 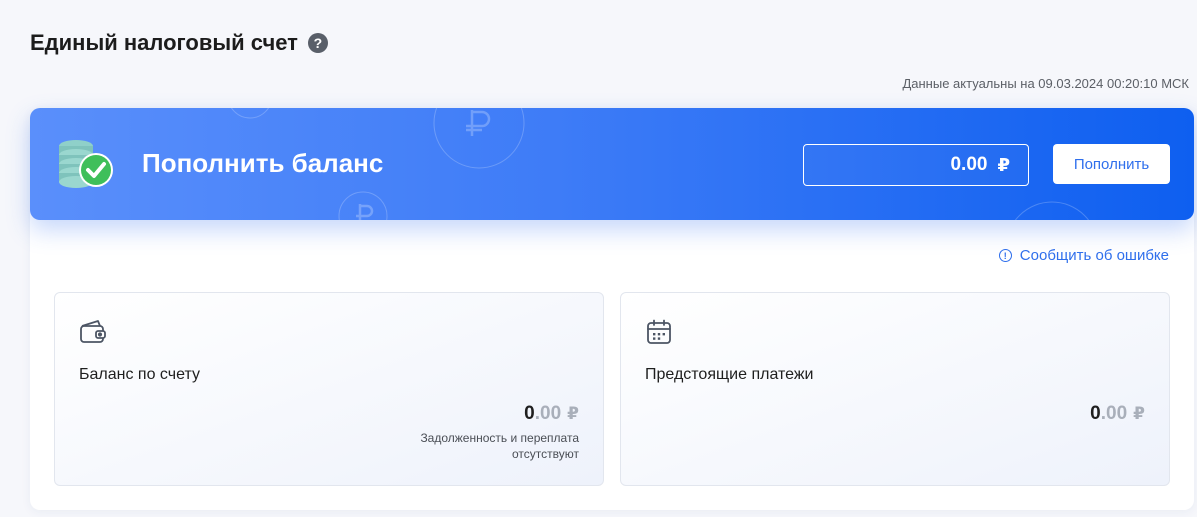 What do you see at coordinates (93, 331) in the screenshot?
I see `wallet-icon` at bounding box center [93, 331].